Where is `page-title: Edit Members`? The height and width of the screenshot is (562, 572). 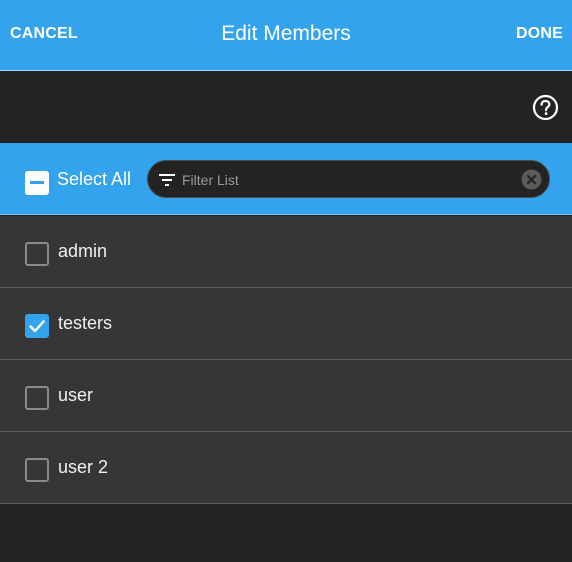 page-title: Edit Members is located at coordinates (286, 33).